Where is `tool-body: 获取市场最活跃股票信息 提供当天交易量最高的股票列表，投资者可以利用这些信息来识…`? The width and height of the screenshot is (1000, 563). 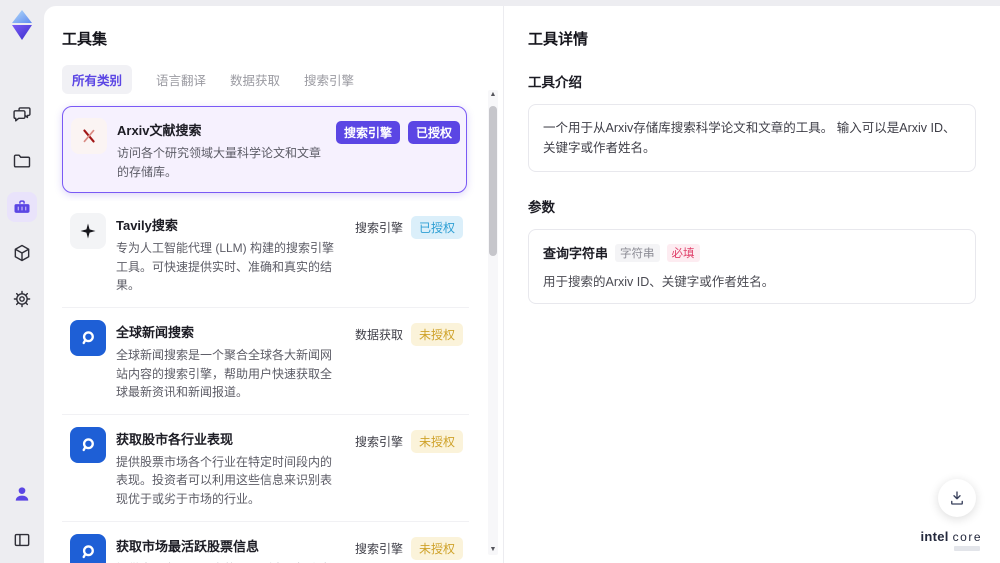
tool-body: 获取市场最活跃股票信息 提供当天交易量最高的股票列表，投资者可以利用这些信息来识… is located at coordinates (230, 548).